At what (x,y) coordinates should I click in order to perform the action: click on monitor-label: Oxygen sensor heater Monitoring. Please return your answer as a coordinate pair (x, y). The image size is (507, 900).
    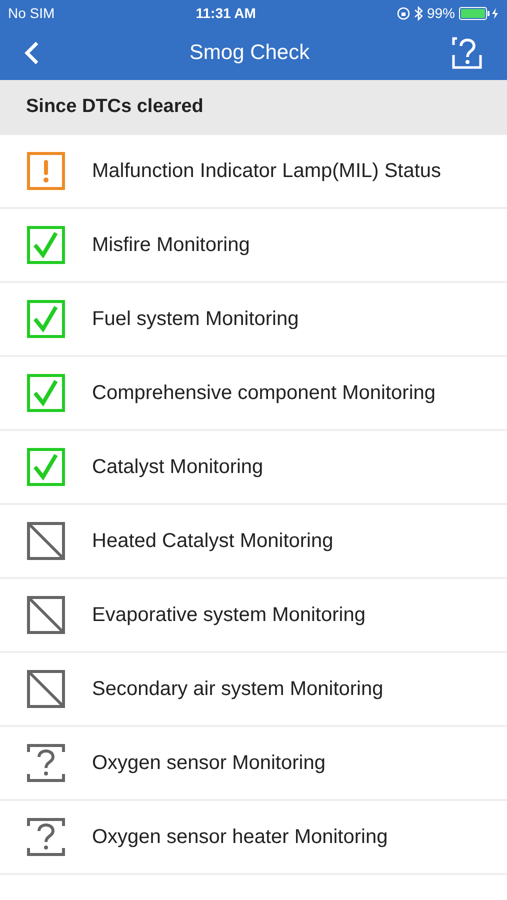
    Looking at the image, I should click on (240, 837).